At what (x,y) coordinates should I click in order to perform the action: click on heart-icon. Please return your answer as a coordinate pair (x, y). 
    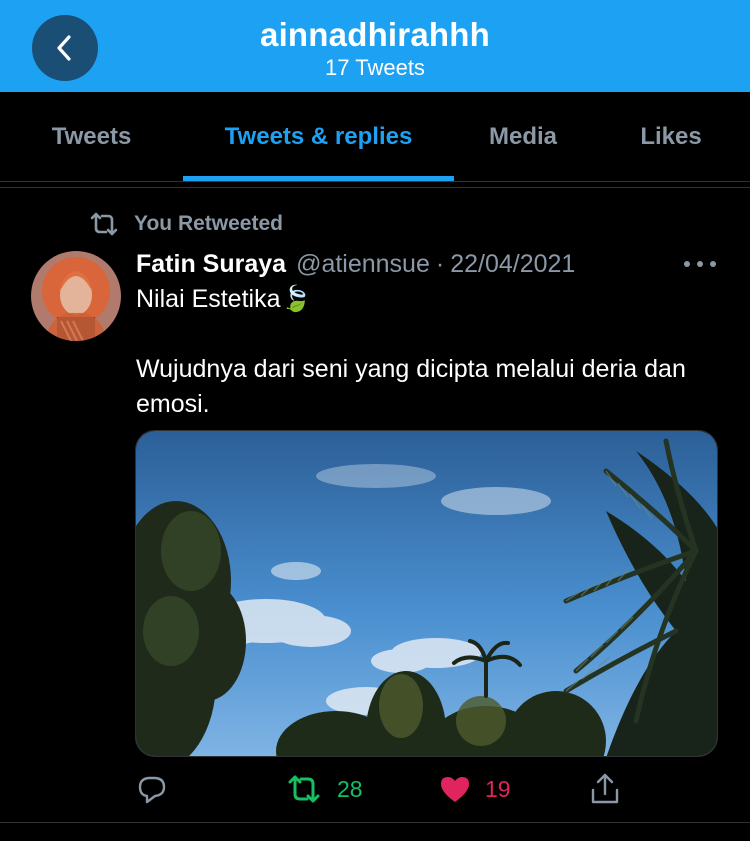
    Looking at the image, I should click on (455, 789).